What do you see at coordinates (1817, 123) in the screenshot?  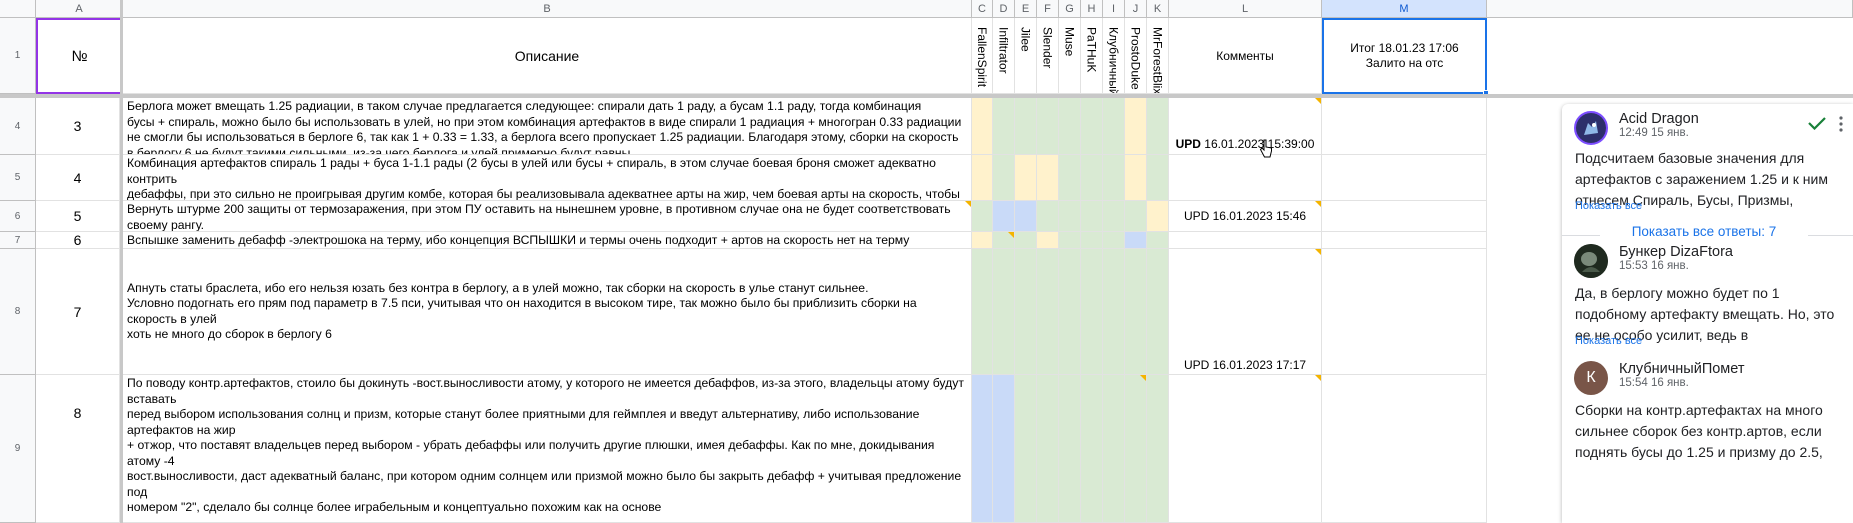 I see `resolve-check-icon` at bounding box center [1817, 123].